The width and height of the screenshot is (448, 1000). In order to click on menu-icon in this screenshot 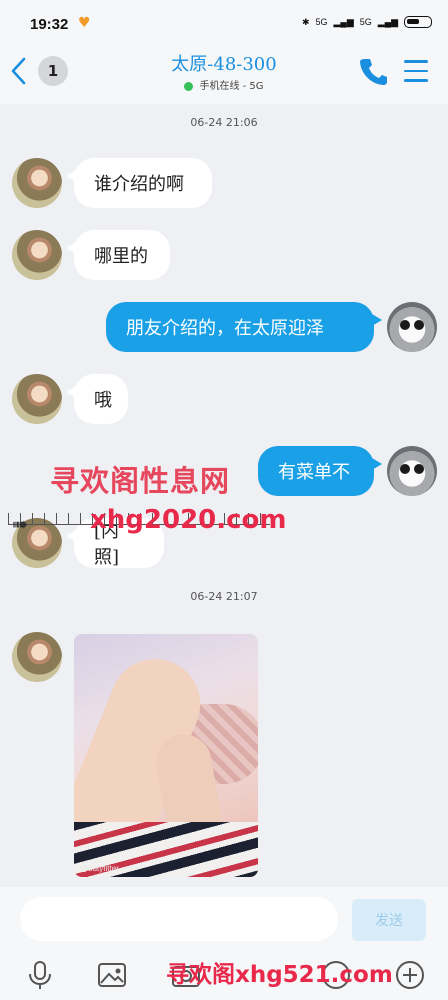, I will do `click(416, 71)`.